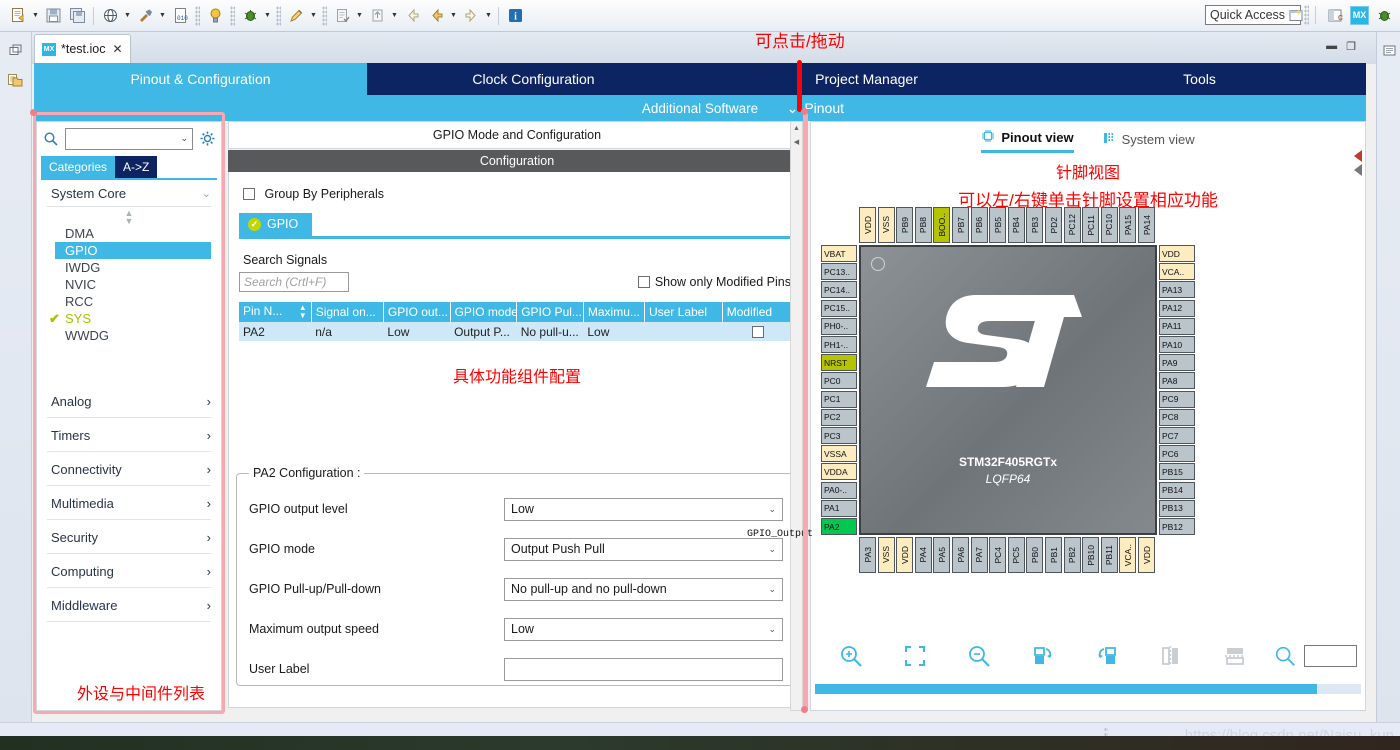  Describe the element at coordinates (1043, 656) in the screenshot. I see `rotate-right-icon` at that location.